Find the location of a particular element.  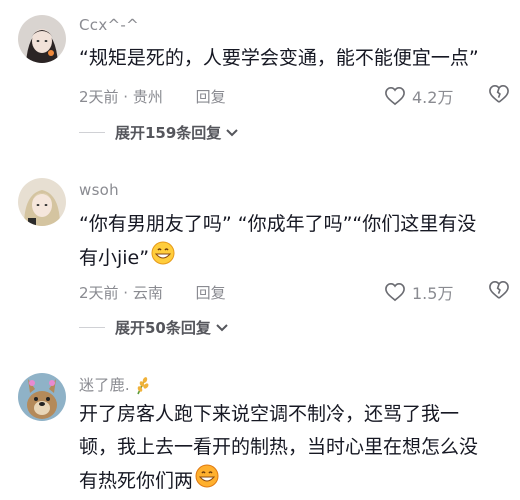

like-button: 4.2万 is located at coordinates (418, 96).